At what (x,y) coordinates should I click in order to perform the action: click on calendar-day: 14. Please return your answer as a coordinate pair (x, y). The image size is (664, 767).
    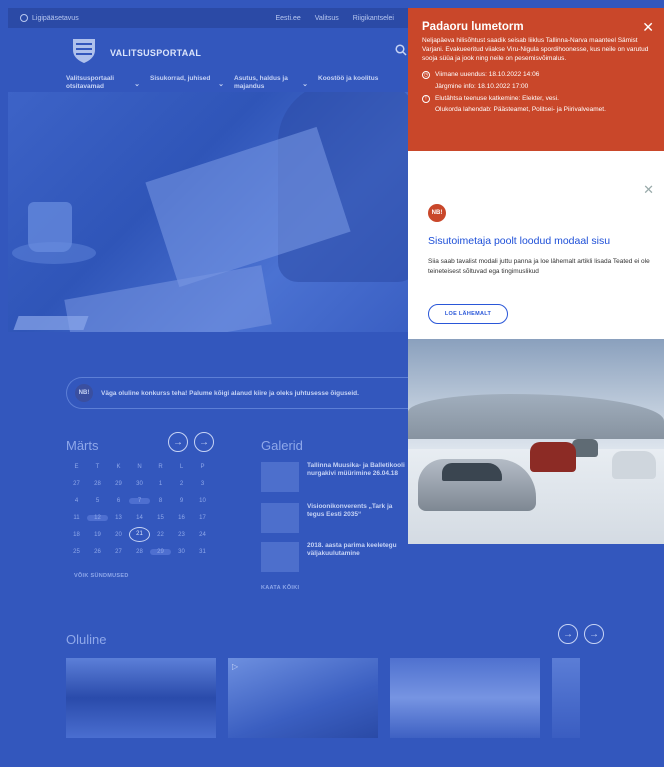
    Looking at the image, I should click on (139, 518).